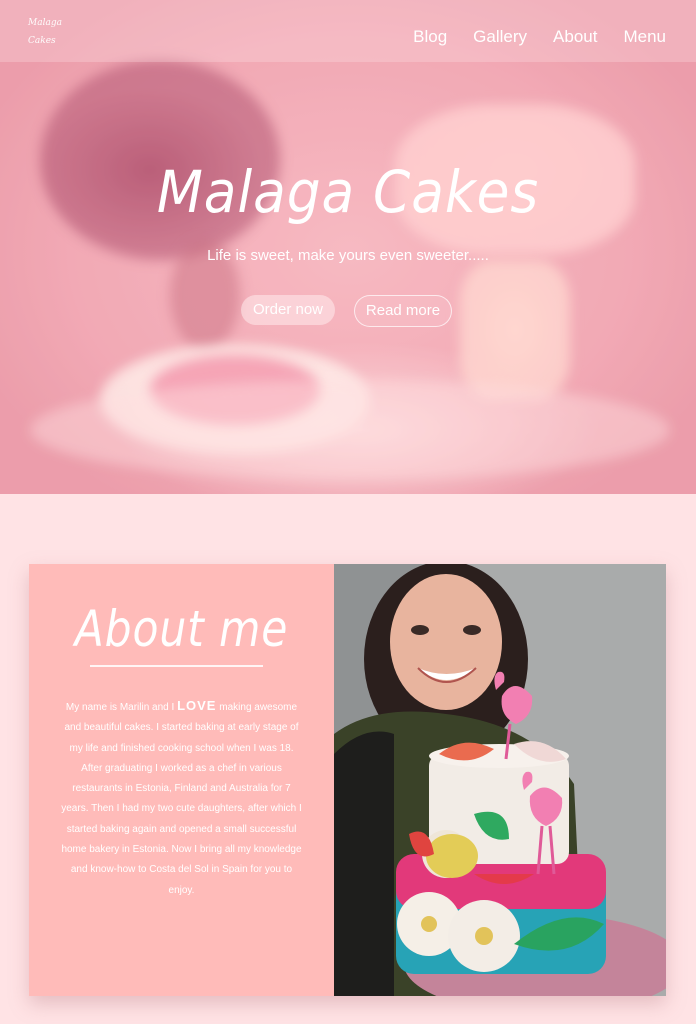  Describe the element at coordinates (575, 37) in the screenshot. I see `nav-link-about: About` at that location.